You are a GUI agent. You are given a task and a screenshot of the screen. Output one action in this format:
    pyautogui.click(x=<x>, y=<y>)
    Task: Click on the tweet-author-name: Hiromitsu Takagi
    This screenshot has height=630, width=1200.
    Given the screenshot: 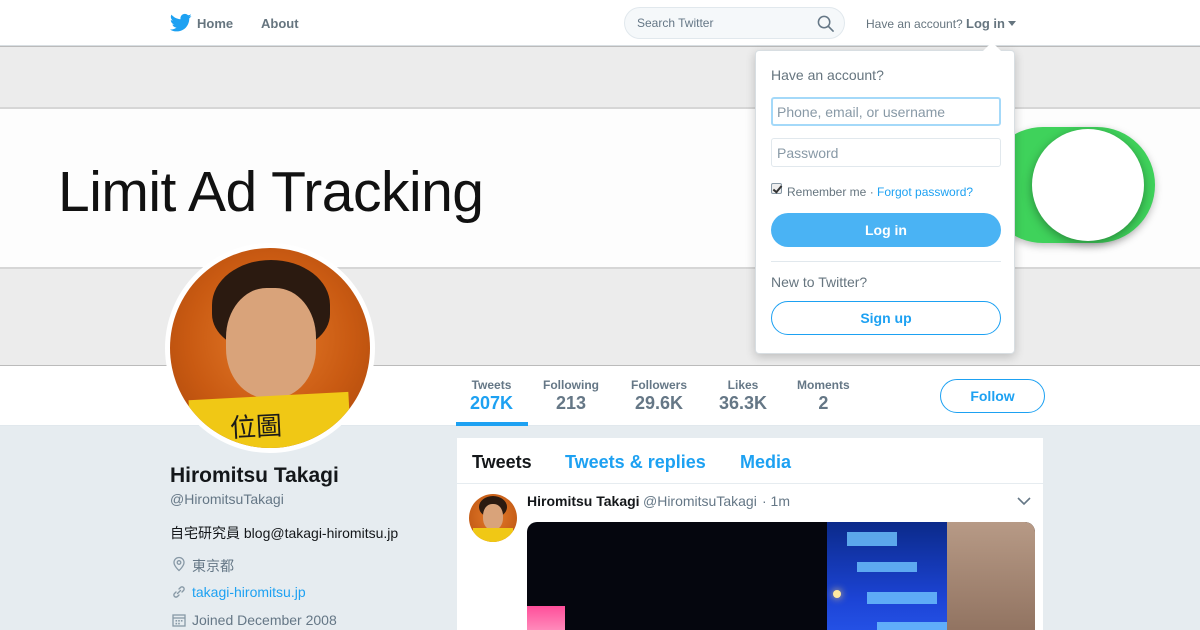 What is the action you would take?
    pyautogui.click(x=583, y=501)
    